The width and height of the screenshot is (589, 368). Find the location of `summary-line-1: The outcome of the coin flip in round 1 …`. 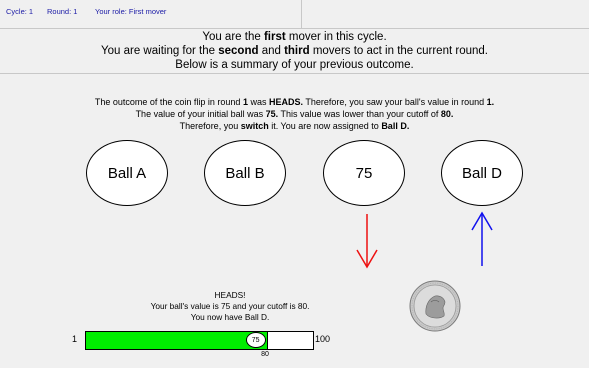

summary-line-1: The outcome of the coin flip in round 1 … is located at coordinates (294, 102).